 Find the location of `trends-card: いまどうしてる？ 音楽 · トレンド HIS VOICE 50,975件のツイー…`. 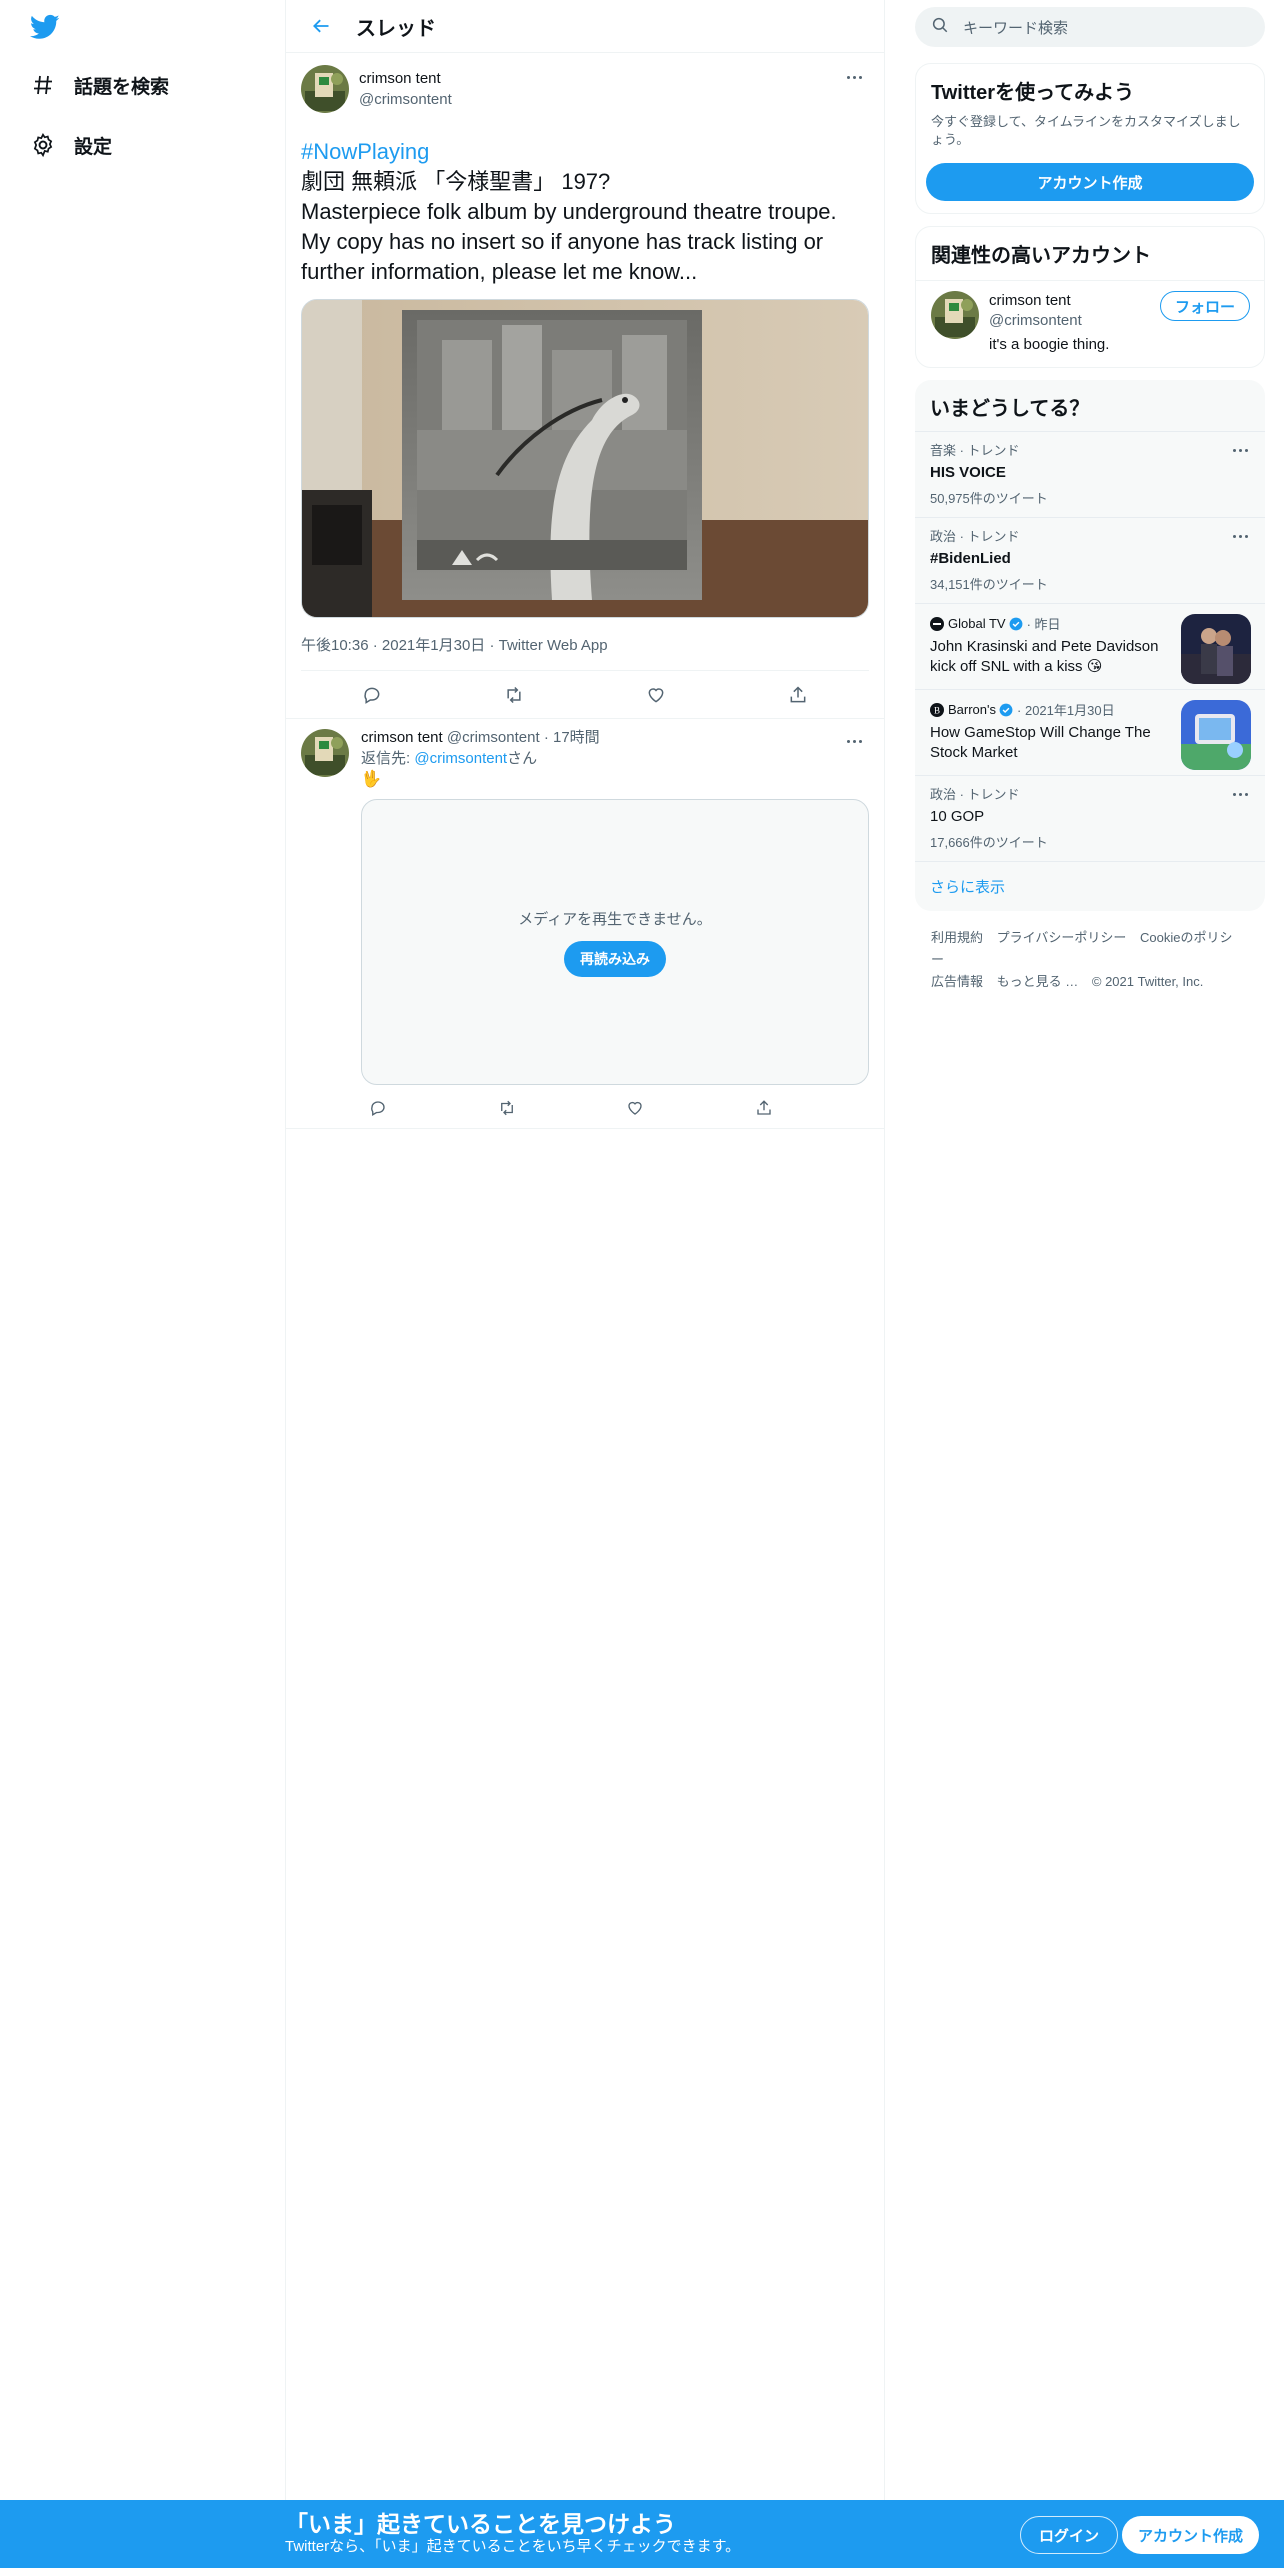

trends-card: いまどうしてる？ 音楽 · トレンド HIS VOICE 50,975件のツイー… is located at coordinates (1090, 645).